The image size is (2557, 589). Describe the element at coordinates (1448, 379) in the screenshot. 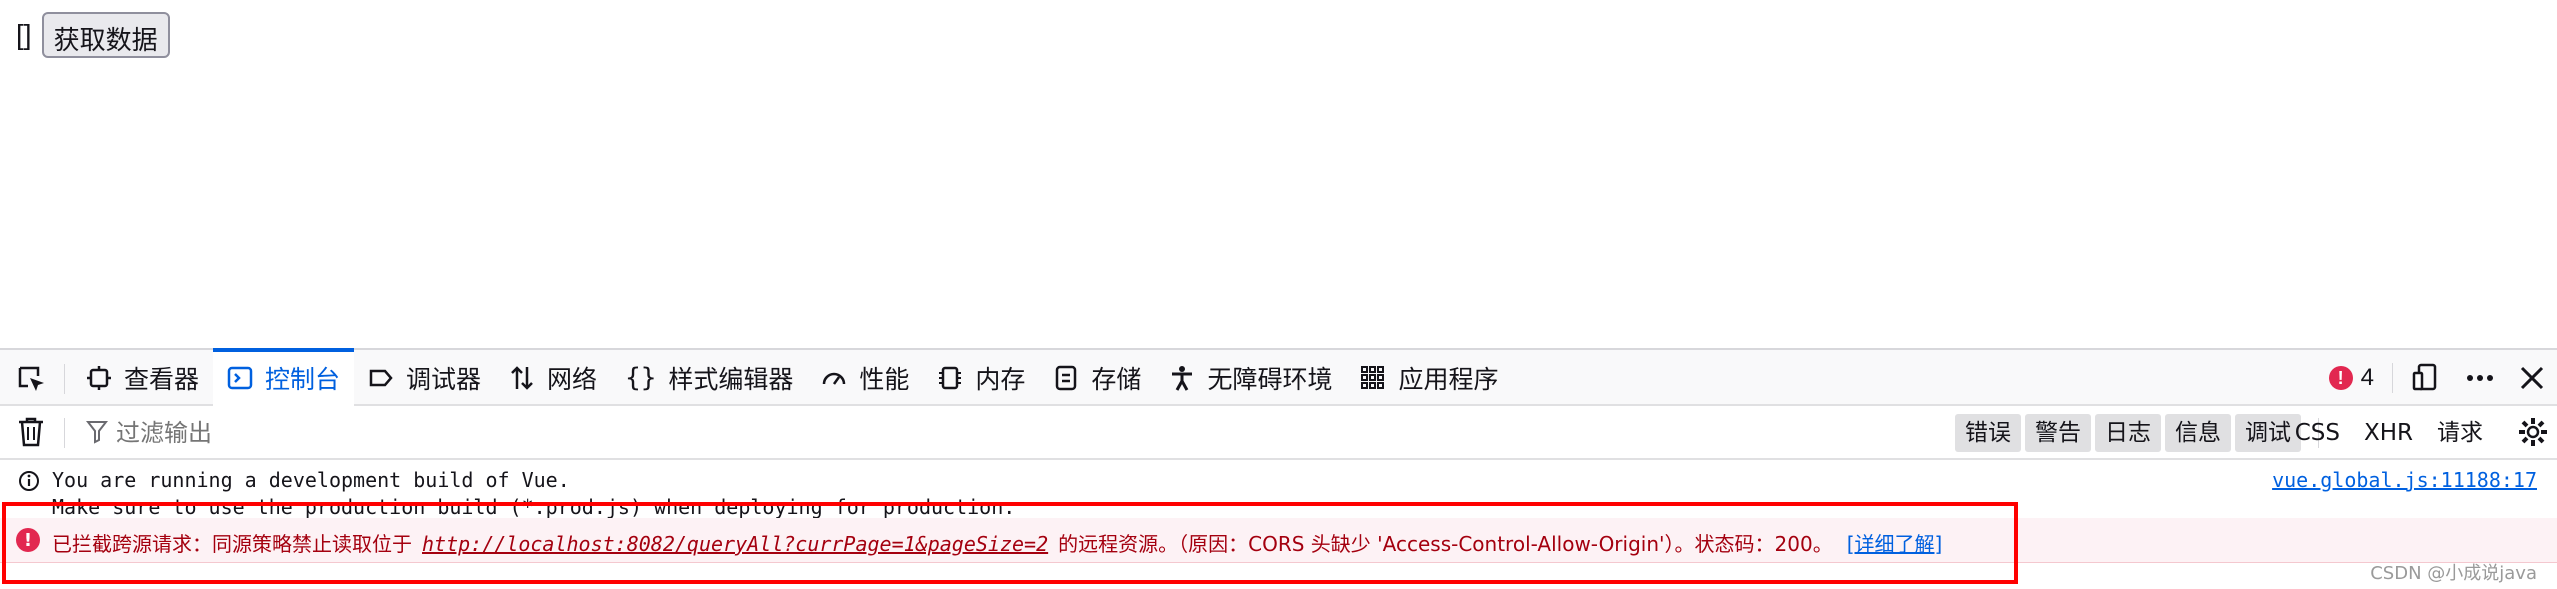

I see `tab-label: 应用程序` at that location.